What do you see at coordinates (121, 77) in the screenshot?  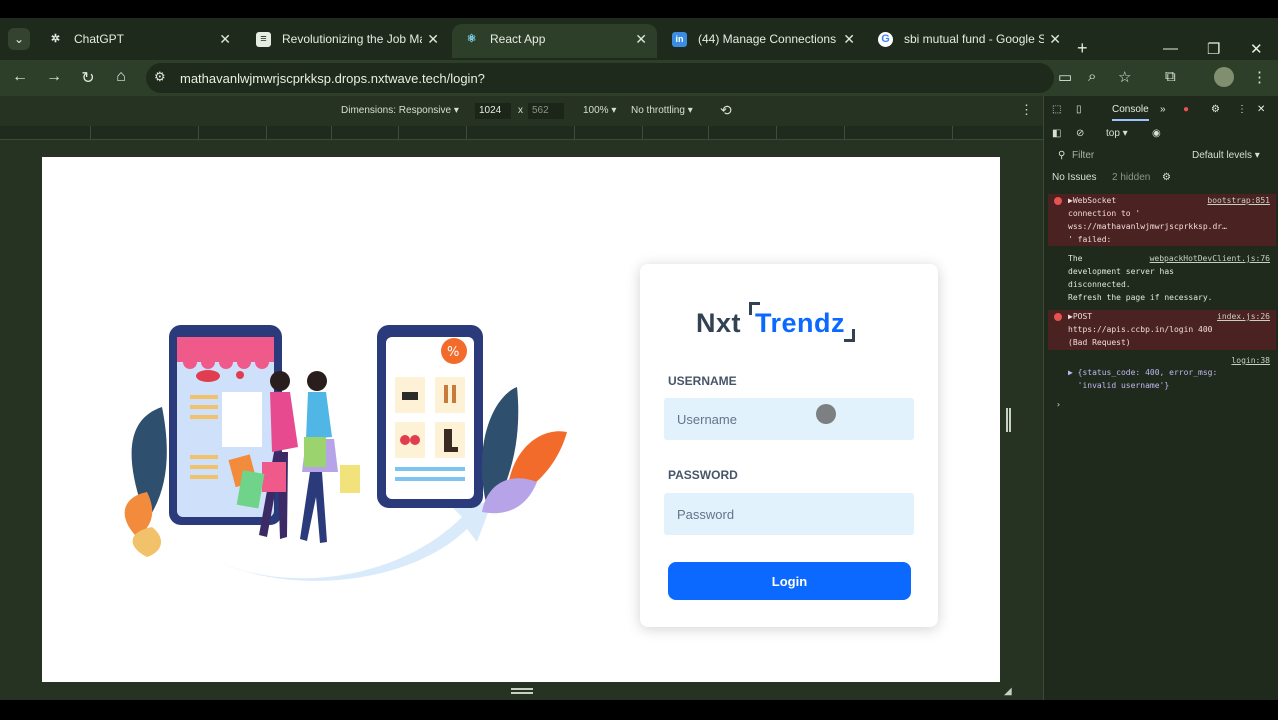 I see `home-icon: ⌂` at bounding box center [121, 77].